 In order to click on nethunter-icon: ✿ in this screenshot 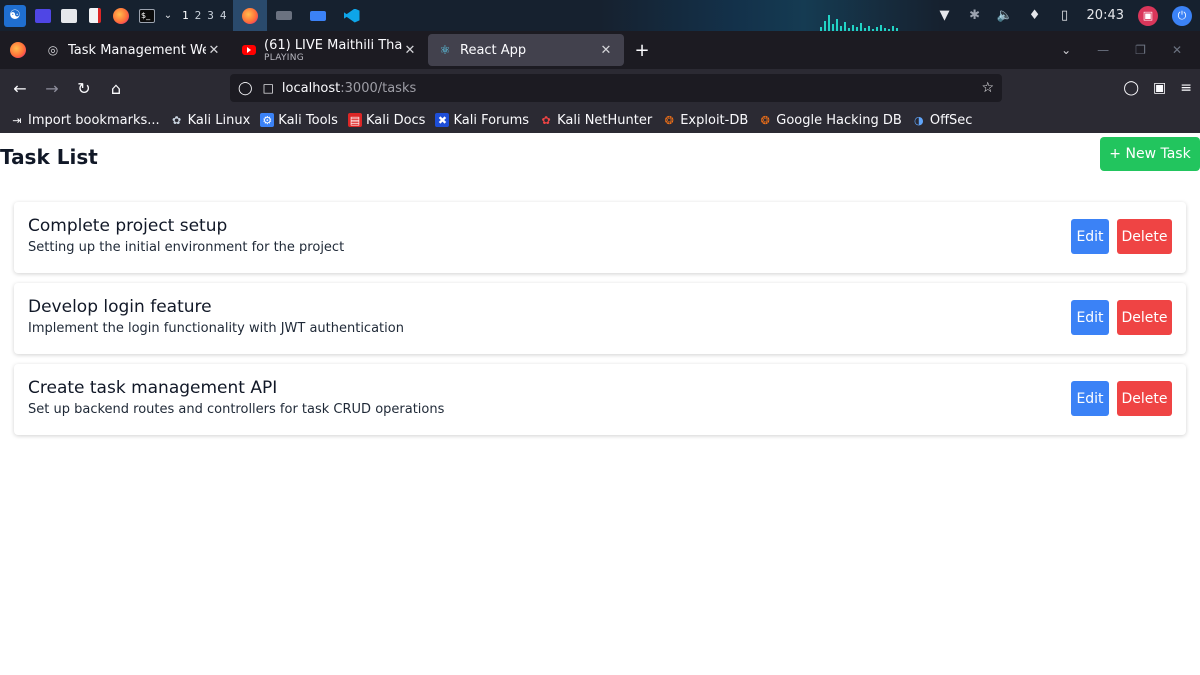, I will do `click(546, 120)`.